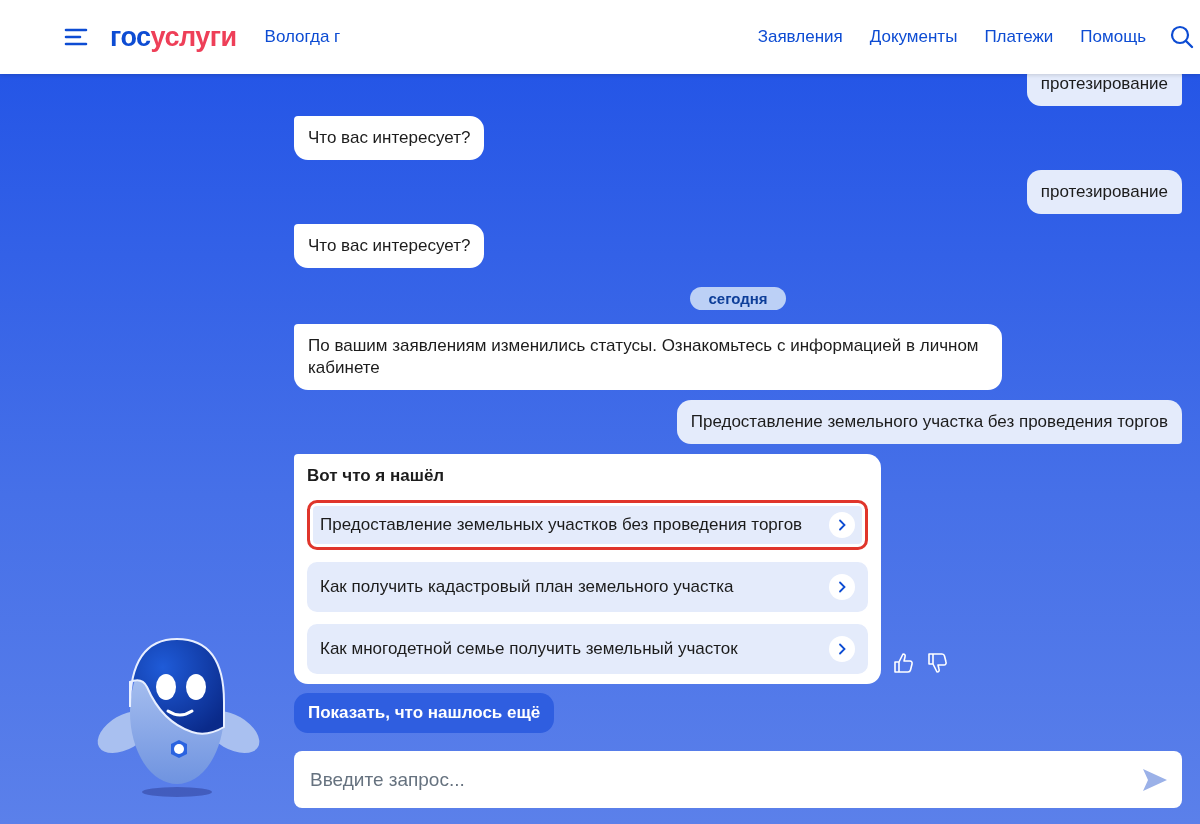 The image size is (1200, 824). What do you see at coordinates (76, 37) in the screenshot?
I see `menu-icon` at bounding box center [76, 37].